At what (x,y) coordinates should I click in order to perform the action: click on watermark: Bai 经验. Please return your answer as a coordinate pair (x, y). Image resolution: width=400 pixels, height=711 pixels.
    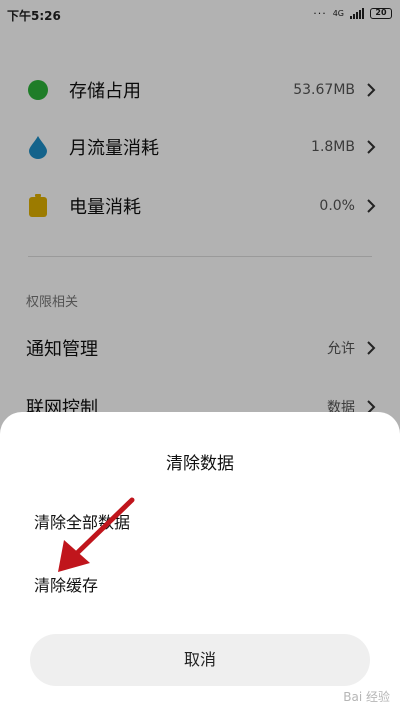
    Looking at the image, I should click on (366, 697).